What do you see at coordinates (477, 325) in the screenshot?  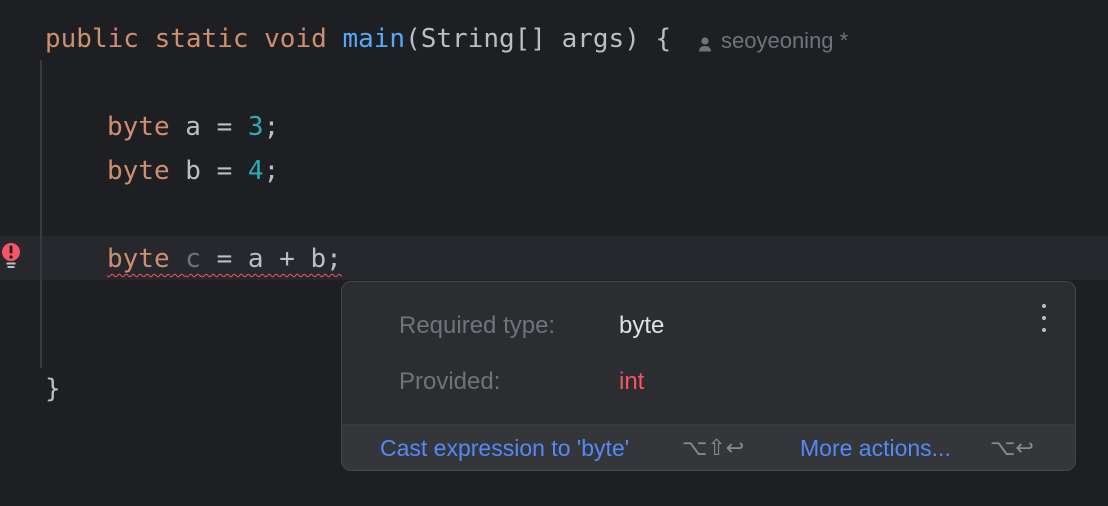 I see `required-type-label: Required type:` at bounding box center [477, 325].